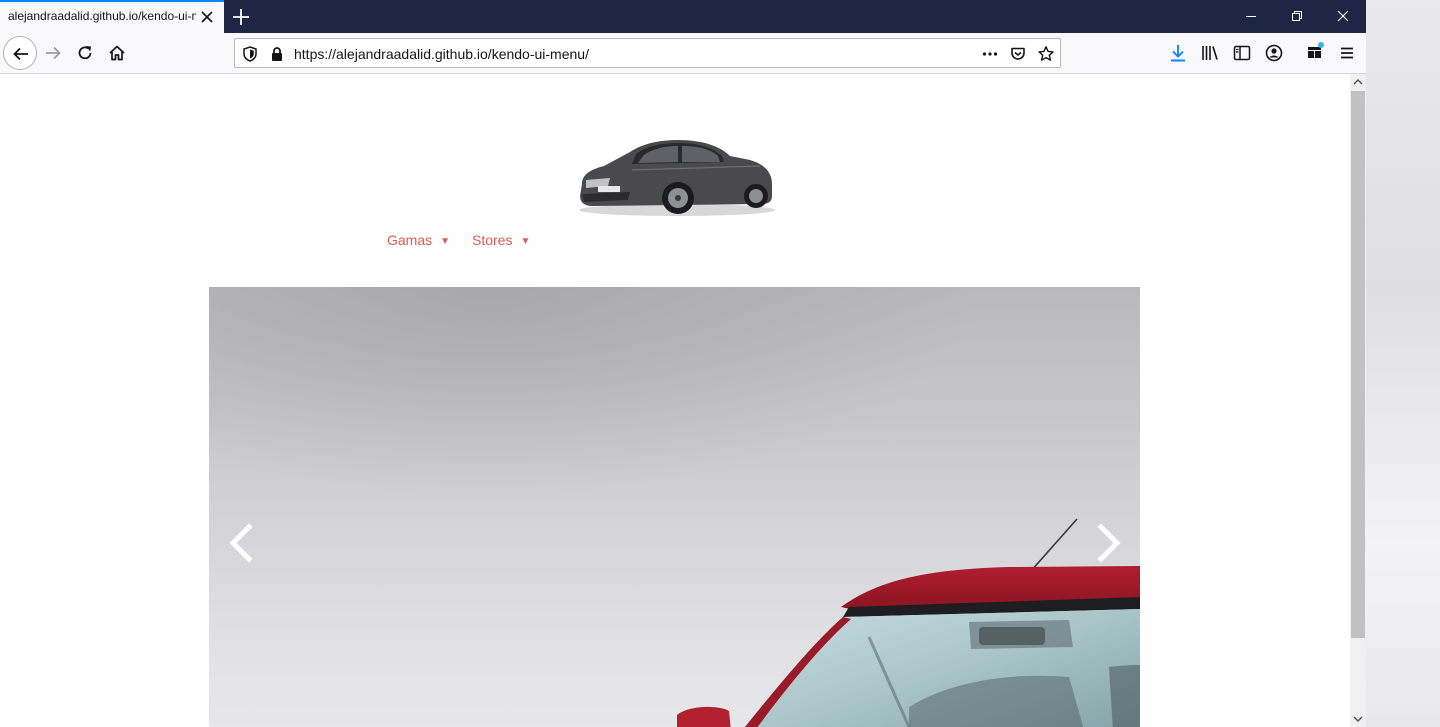 The height and width of the screenshot is (727, 1440). What do you see at coordinates (492, 240) in the screenshot?
I see `menu-item-label: Stores` at bounding box center [492, 240].